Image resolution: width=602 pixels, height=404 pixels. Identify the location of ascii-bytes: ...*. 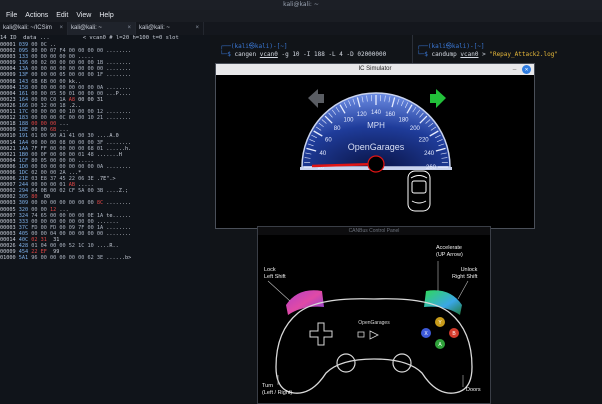
(75, 172).